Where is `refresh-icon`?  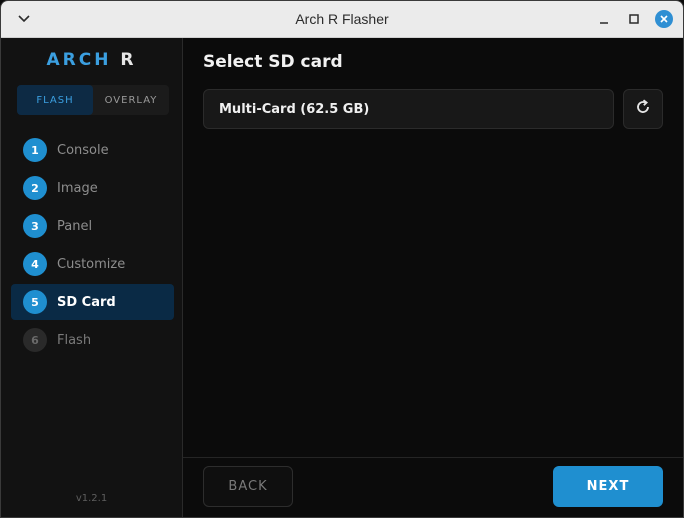
refresh-icon is located at coordinates (643, 109).